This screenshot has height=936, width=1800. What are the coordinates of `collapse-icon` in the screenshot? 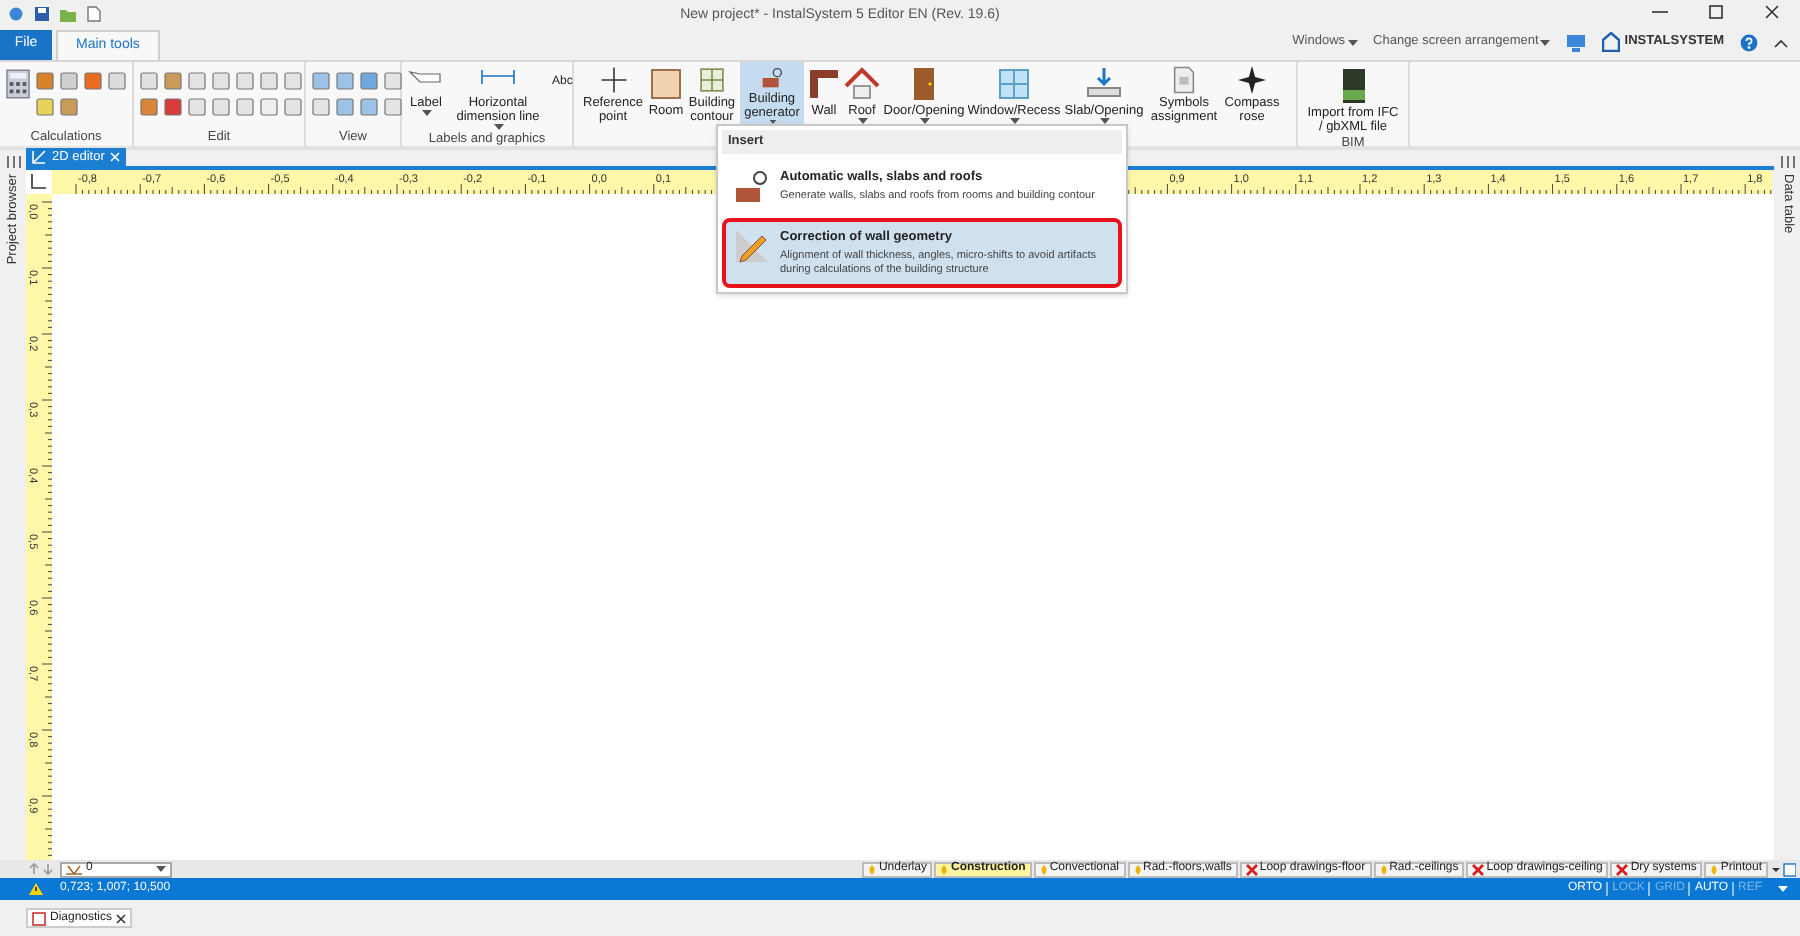 It's located at (1781, 42).